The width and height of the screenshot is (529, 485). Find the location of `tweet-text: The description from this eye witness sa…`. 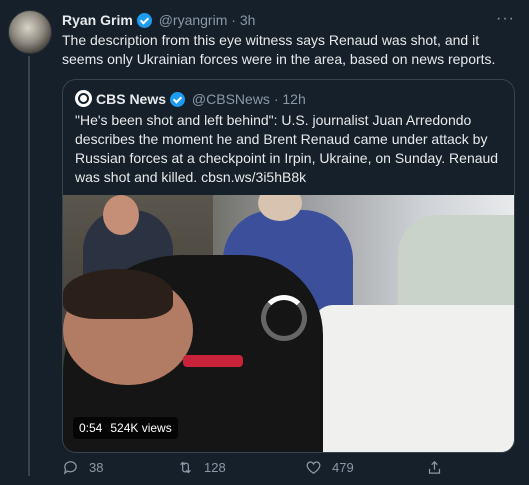

tweet-text: The description from this eye witness sa… is located at coordinates (279, 49).